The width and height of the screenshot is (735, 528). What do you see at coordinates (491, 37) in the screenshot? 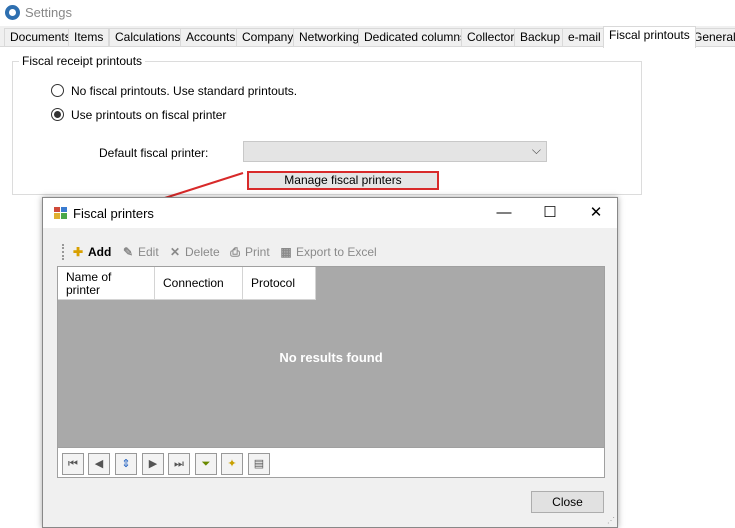
I see `tab-collector: Collector` at bounding box center [491, 37].